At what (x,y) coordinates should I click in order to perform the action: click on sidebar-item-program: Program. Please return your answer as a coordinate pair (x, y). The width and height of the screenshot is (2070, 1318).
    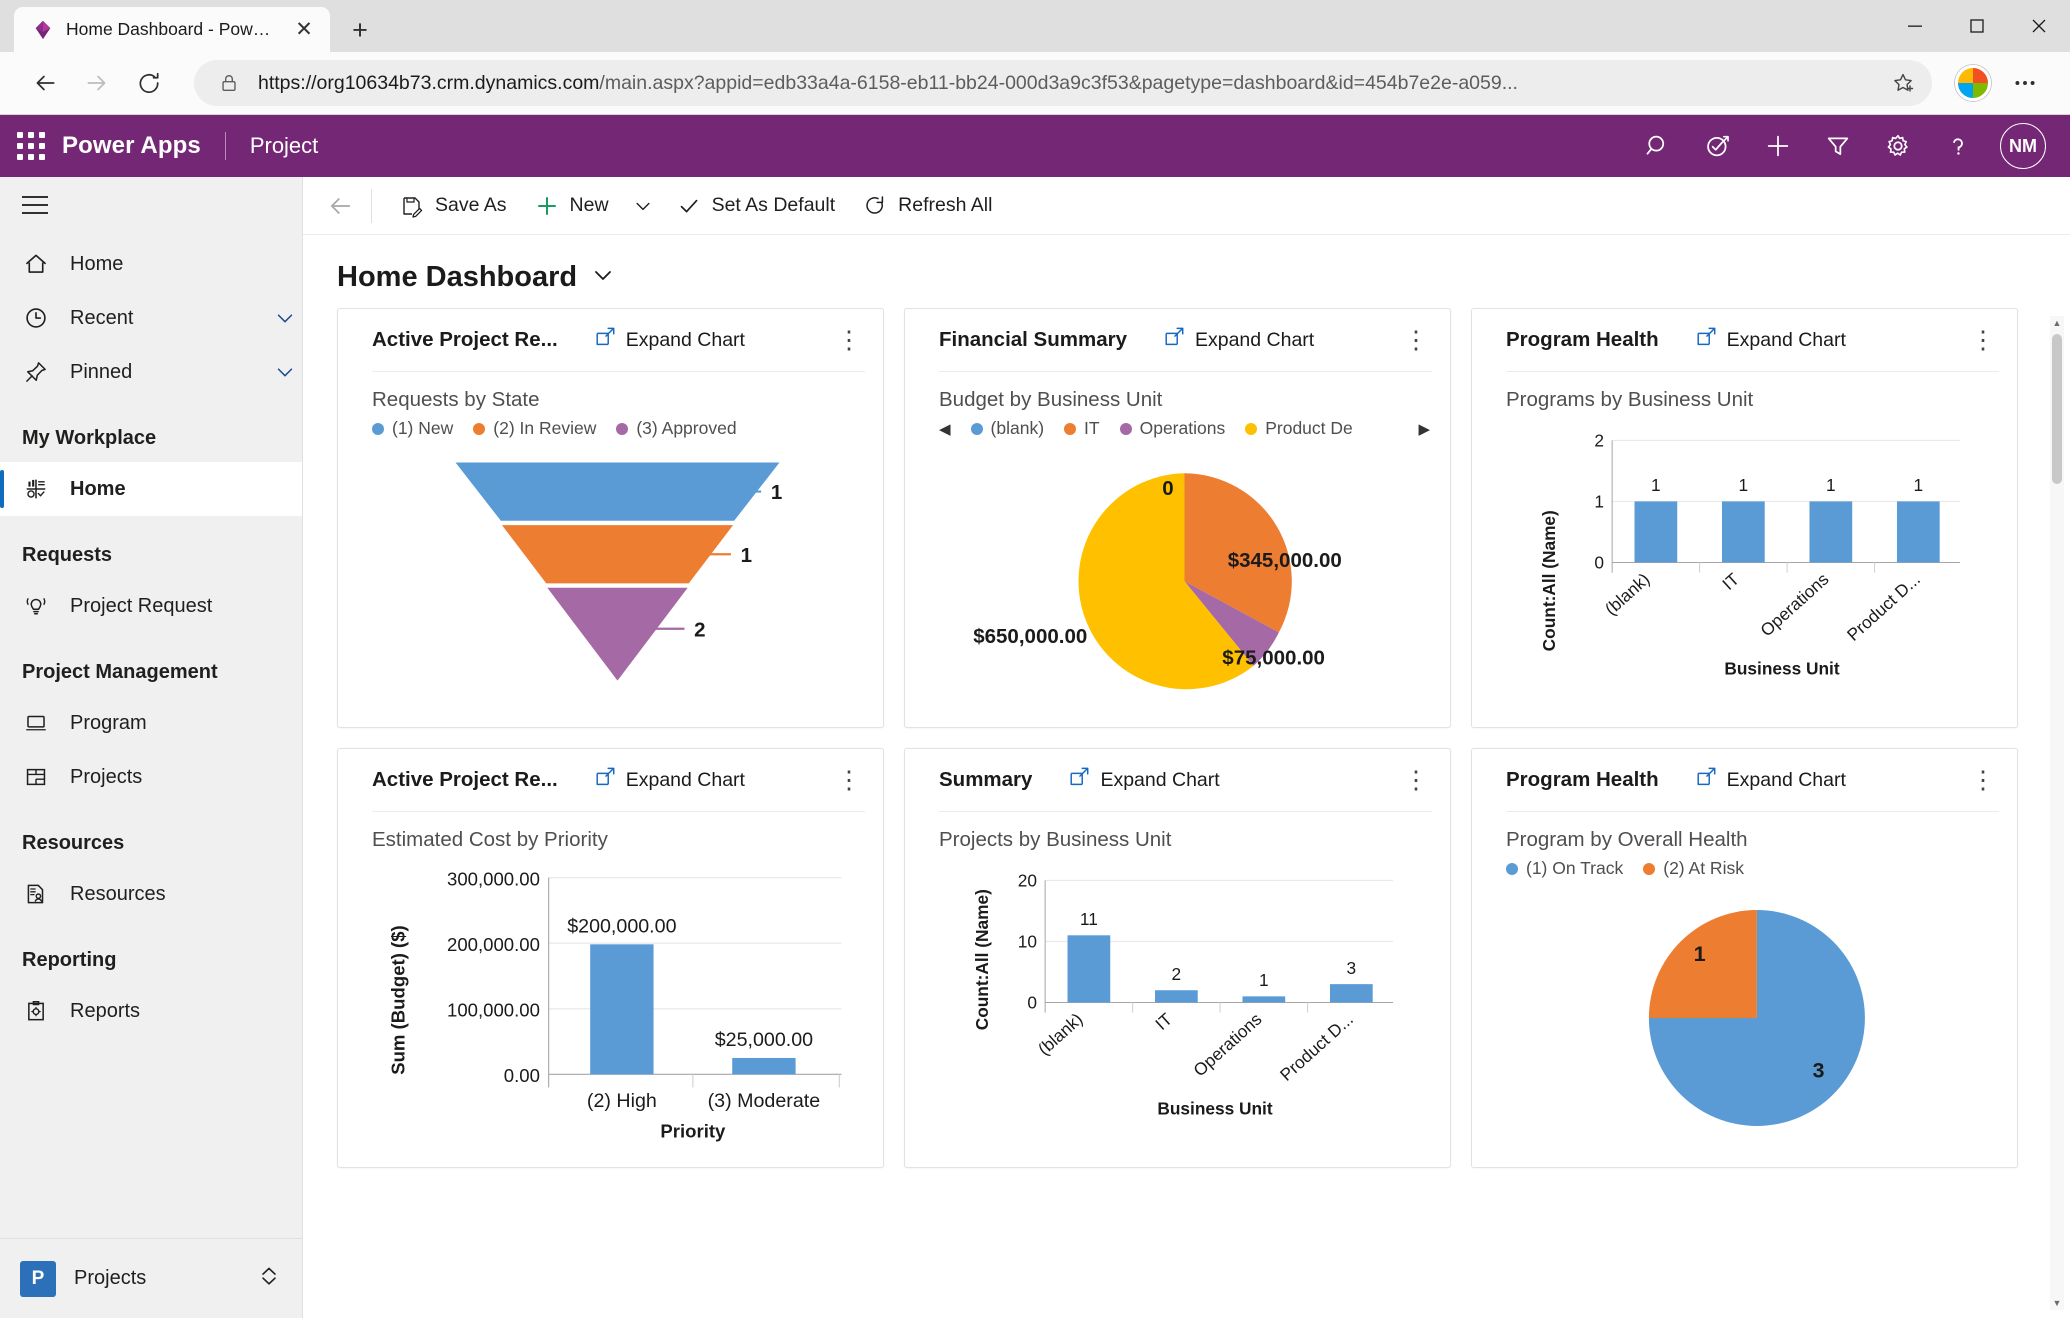
    Looking at the image, I should click on (151, 723).